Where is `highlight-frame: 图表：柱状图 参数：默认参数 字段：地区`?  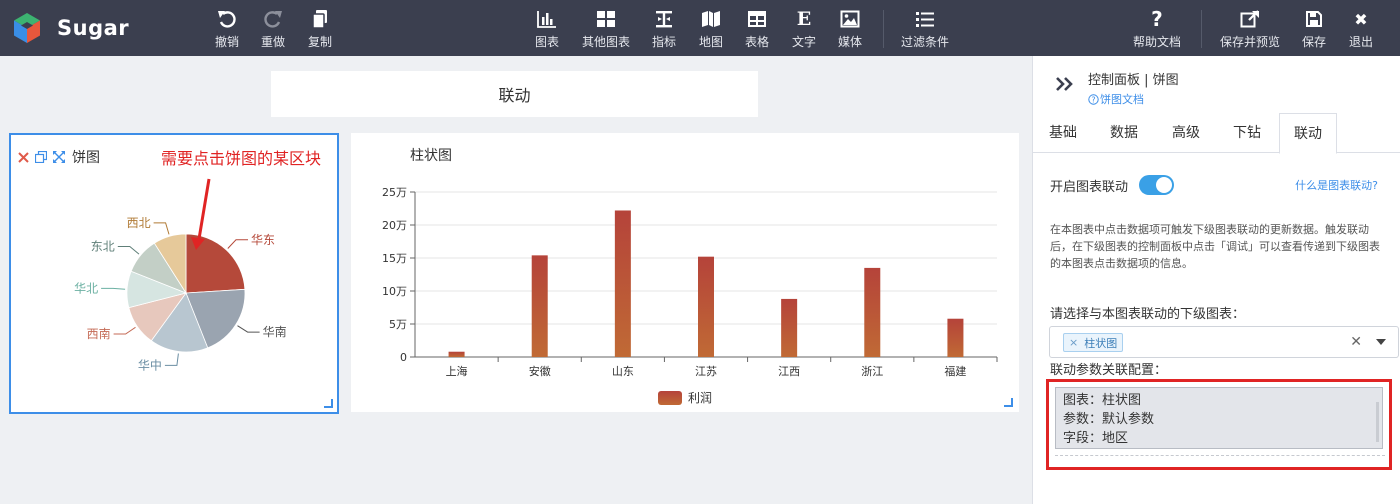
highlight-frame: 图表：柱状图 参数：默认参数 字段：地区 is located at coordinates (1219, 424).